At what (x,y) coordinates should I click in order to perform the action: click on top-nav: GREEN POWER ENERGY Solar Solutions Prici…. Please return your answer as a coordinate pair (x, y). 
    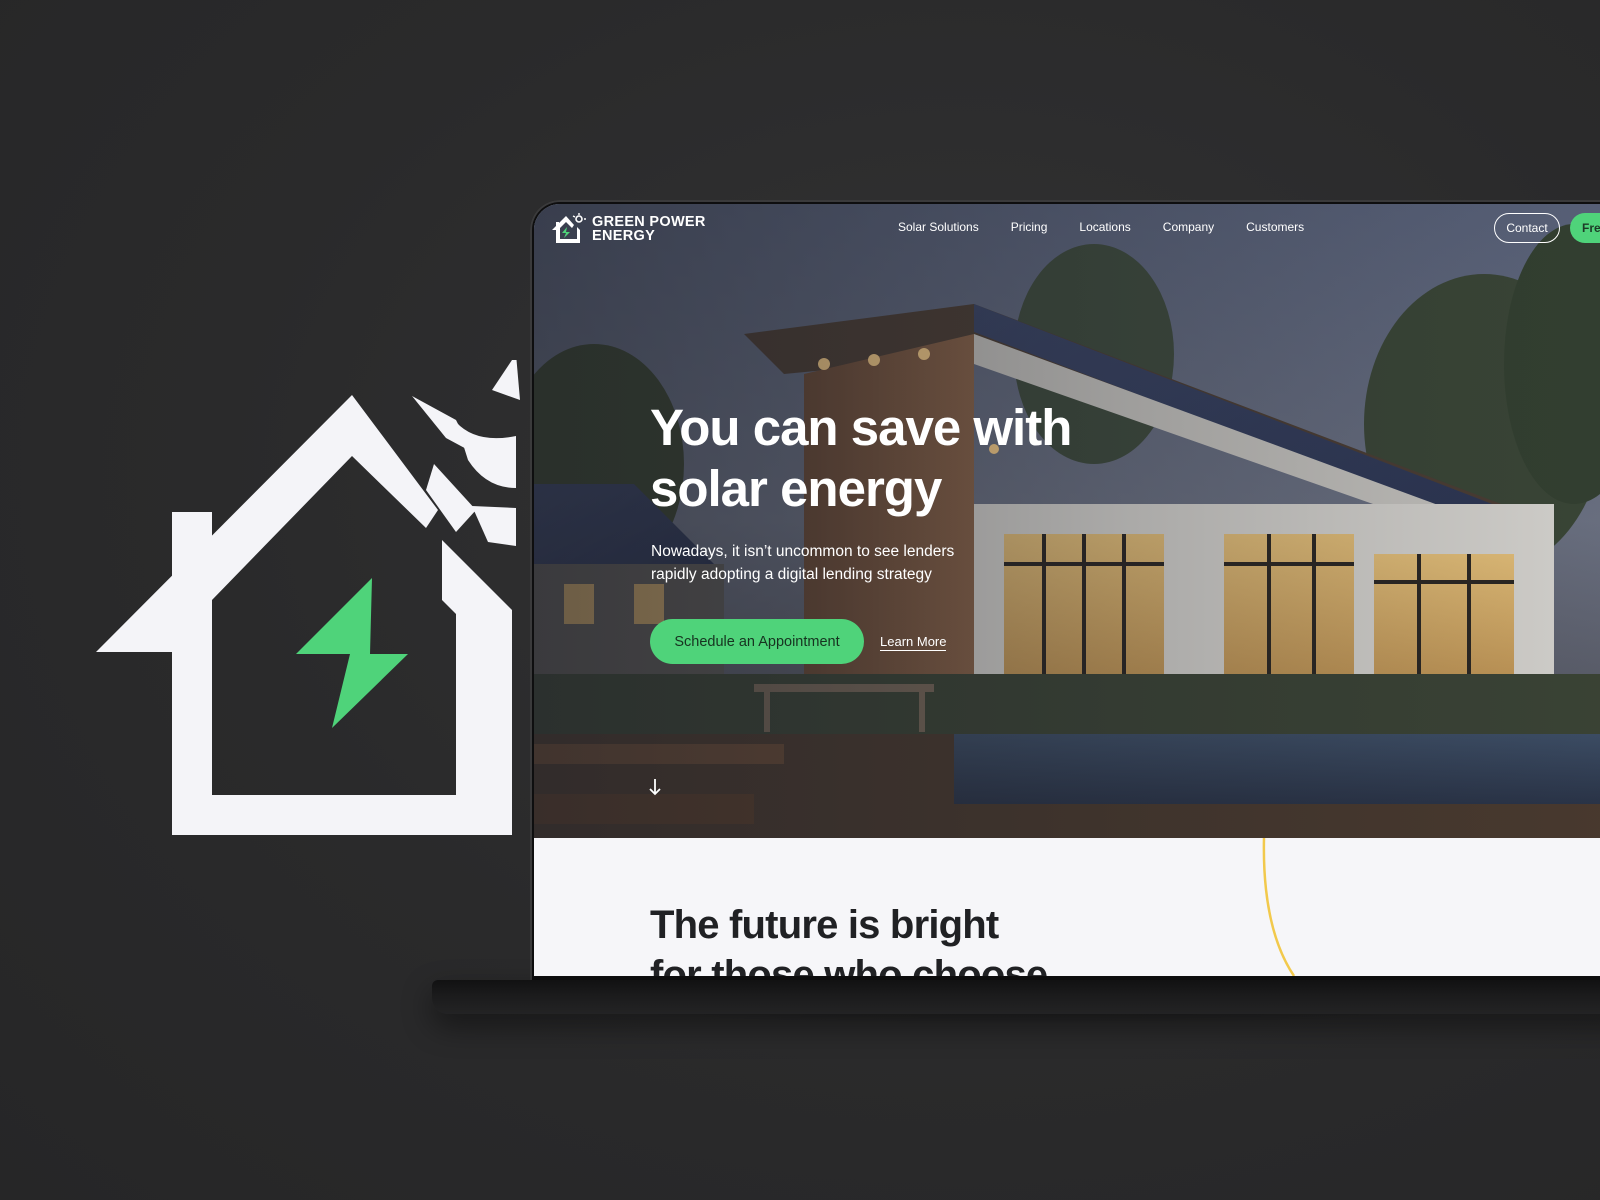
    Looking at the image, I should click on (1067, 228).